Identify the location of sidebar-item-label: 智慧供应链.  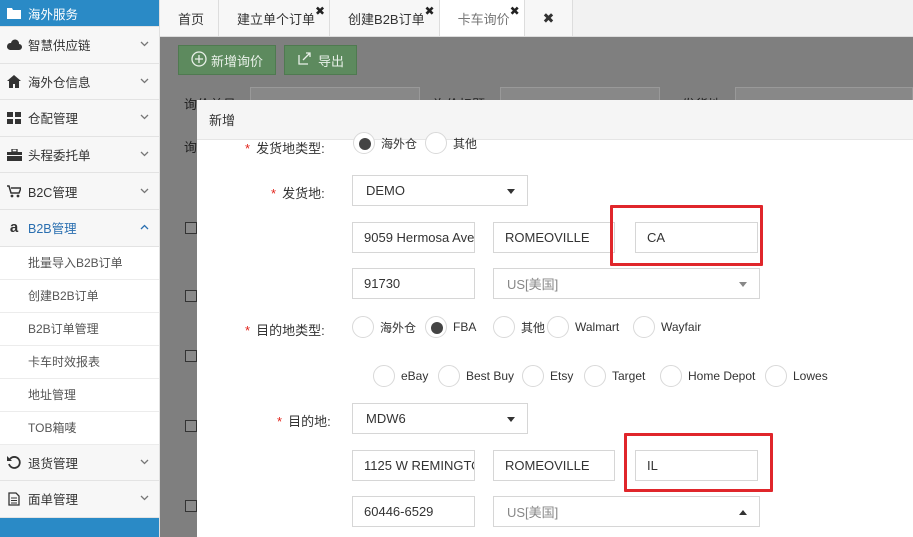
(59, 46).